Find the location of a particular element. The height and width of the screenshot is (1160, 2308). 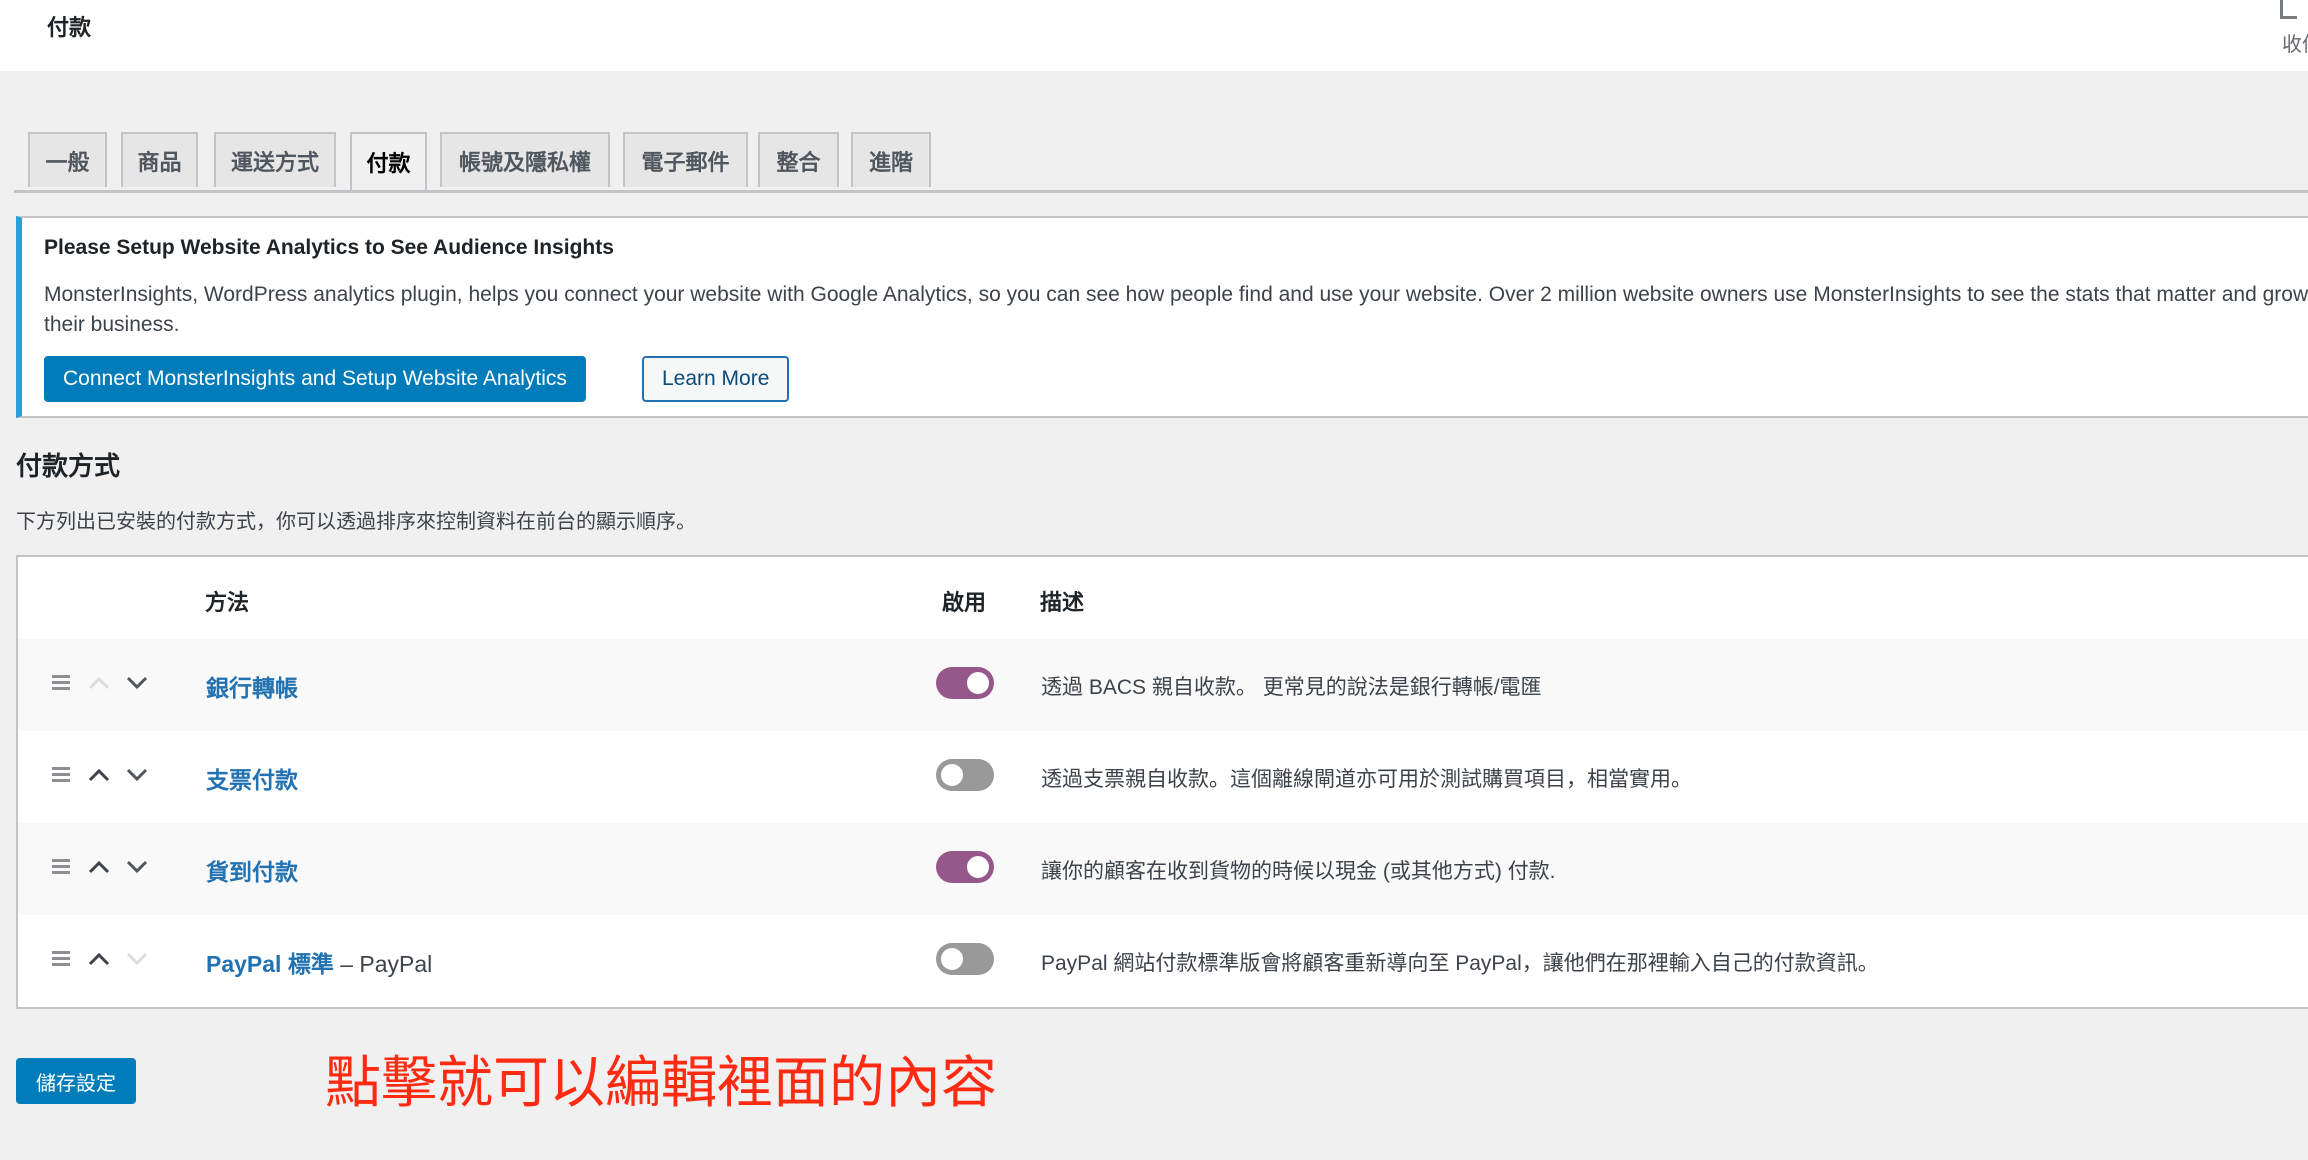

page-title: 付款 is located at coordinates (69, 27).